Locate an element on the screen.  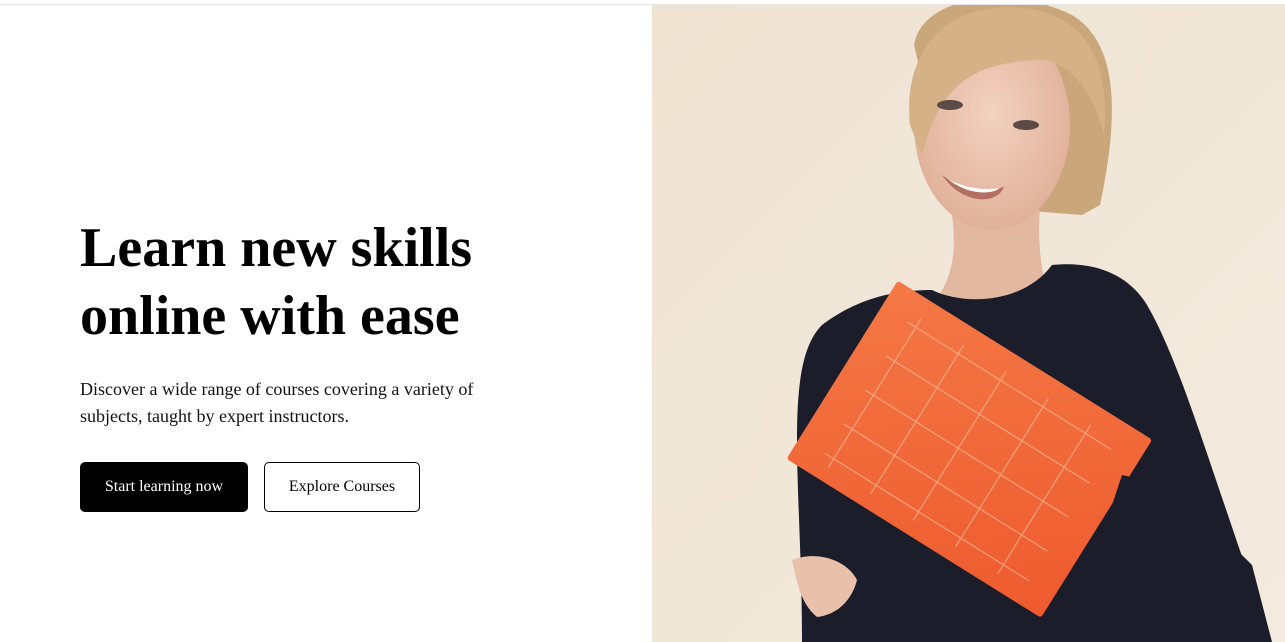
left-eye is located at coordinates (950, 105).